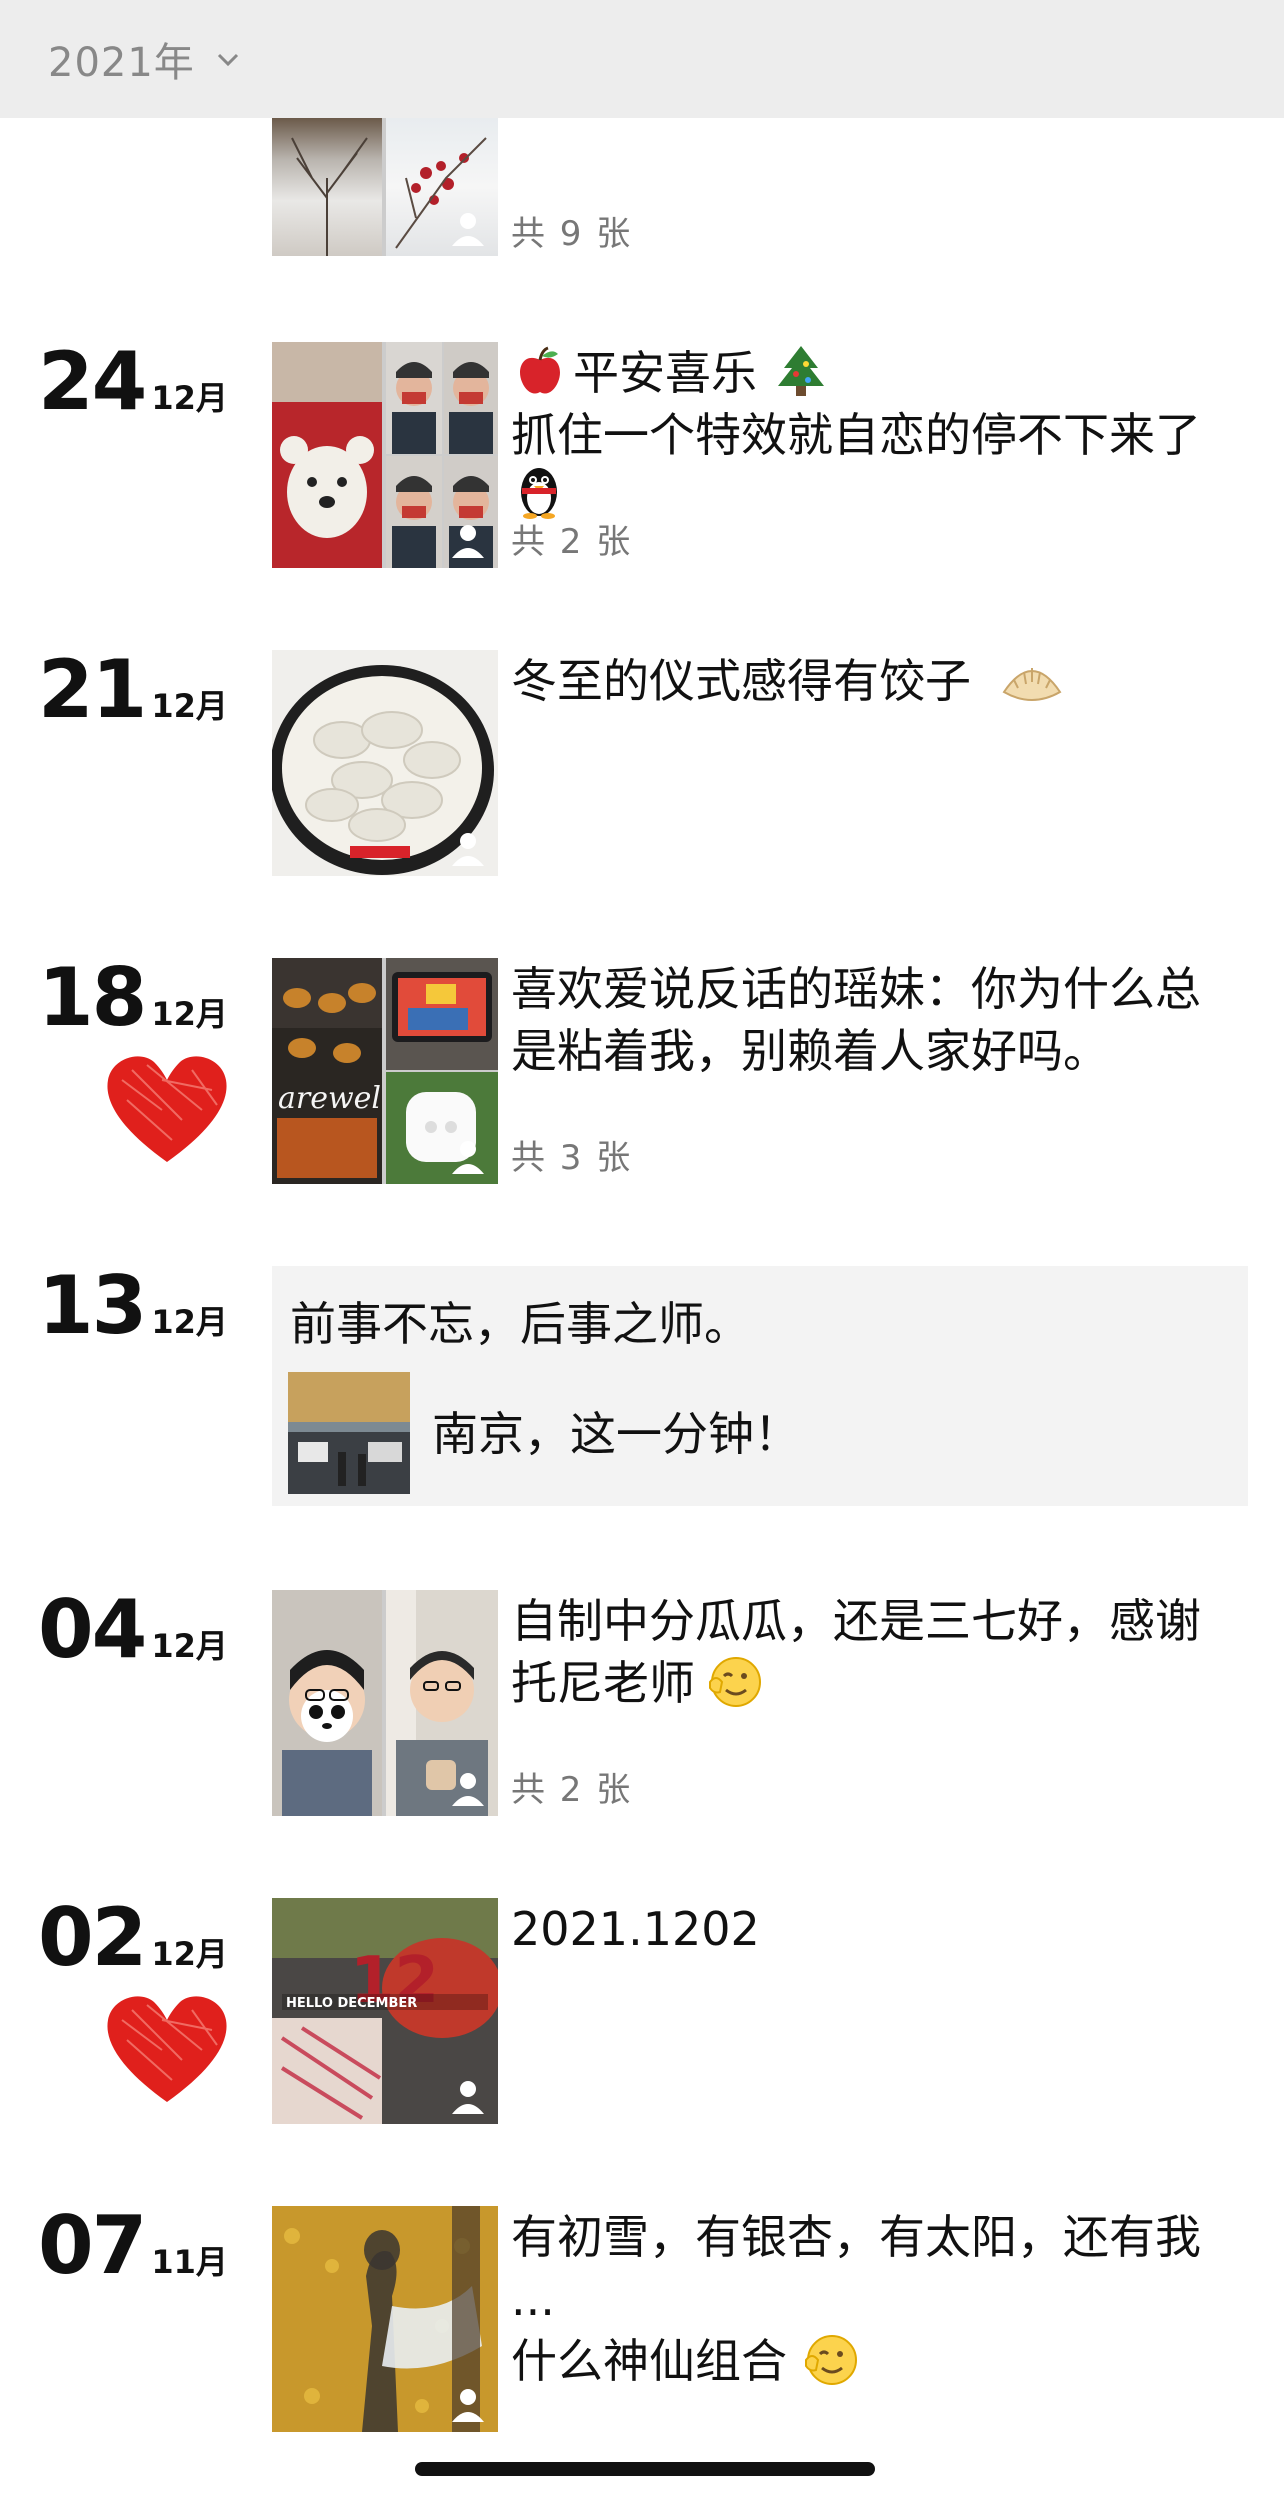  I want to click on post-day: 04, so click(92, 1629).